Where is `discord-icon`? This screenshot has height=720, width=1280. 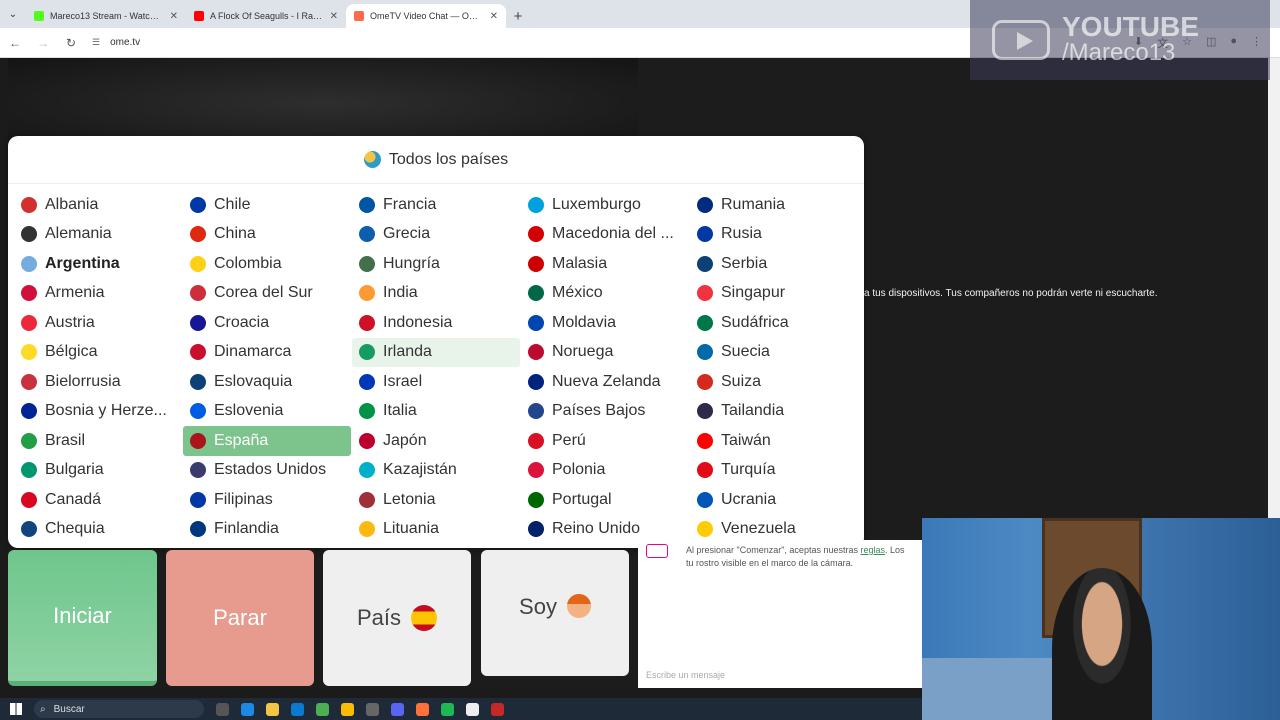
discord-icon is located at coordinates (397, 709).